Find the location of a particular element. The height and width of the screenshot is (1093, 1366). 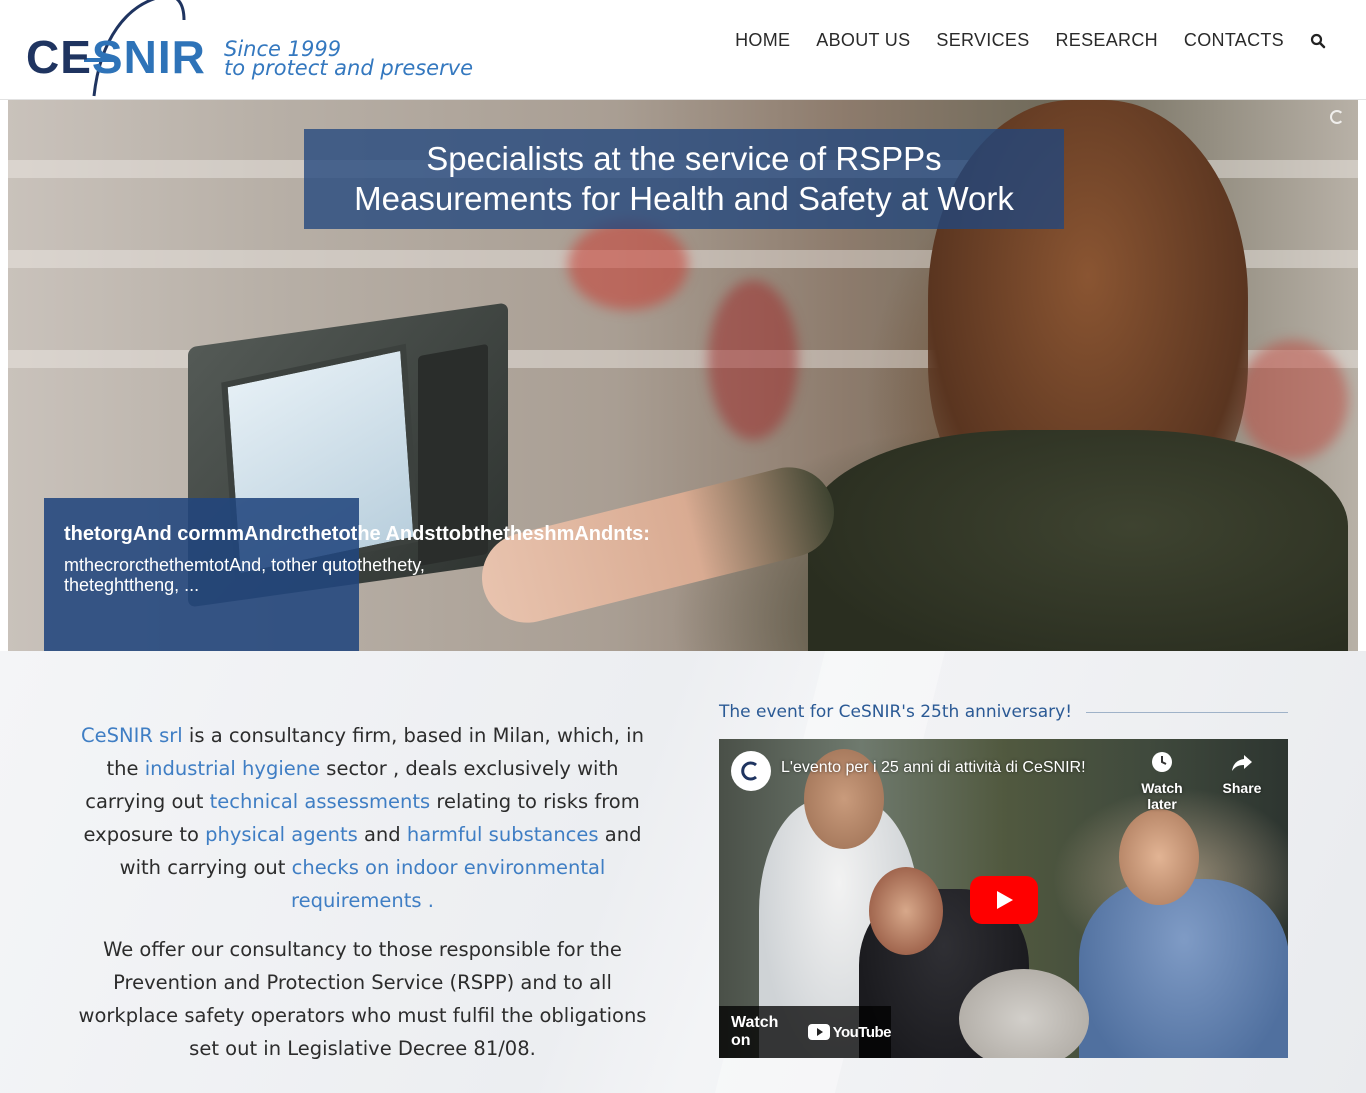

share-icon is located at coordinates (1242, 763).